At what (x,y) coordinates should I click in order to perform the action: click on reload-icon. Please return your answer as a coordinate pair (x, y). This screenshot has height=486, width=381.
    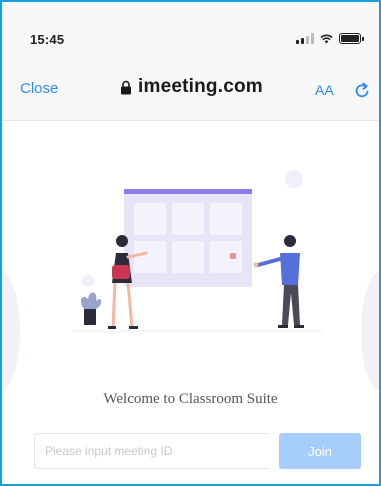
    Looking at the image, I should click on (362, 90).